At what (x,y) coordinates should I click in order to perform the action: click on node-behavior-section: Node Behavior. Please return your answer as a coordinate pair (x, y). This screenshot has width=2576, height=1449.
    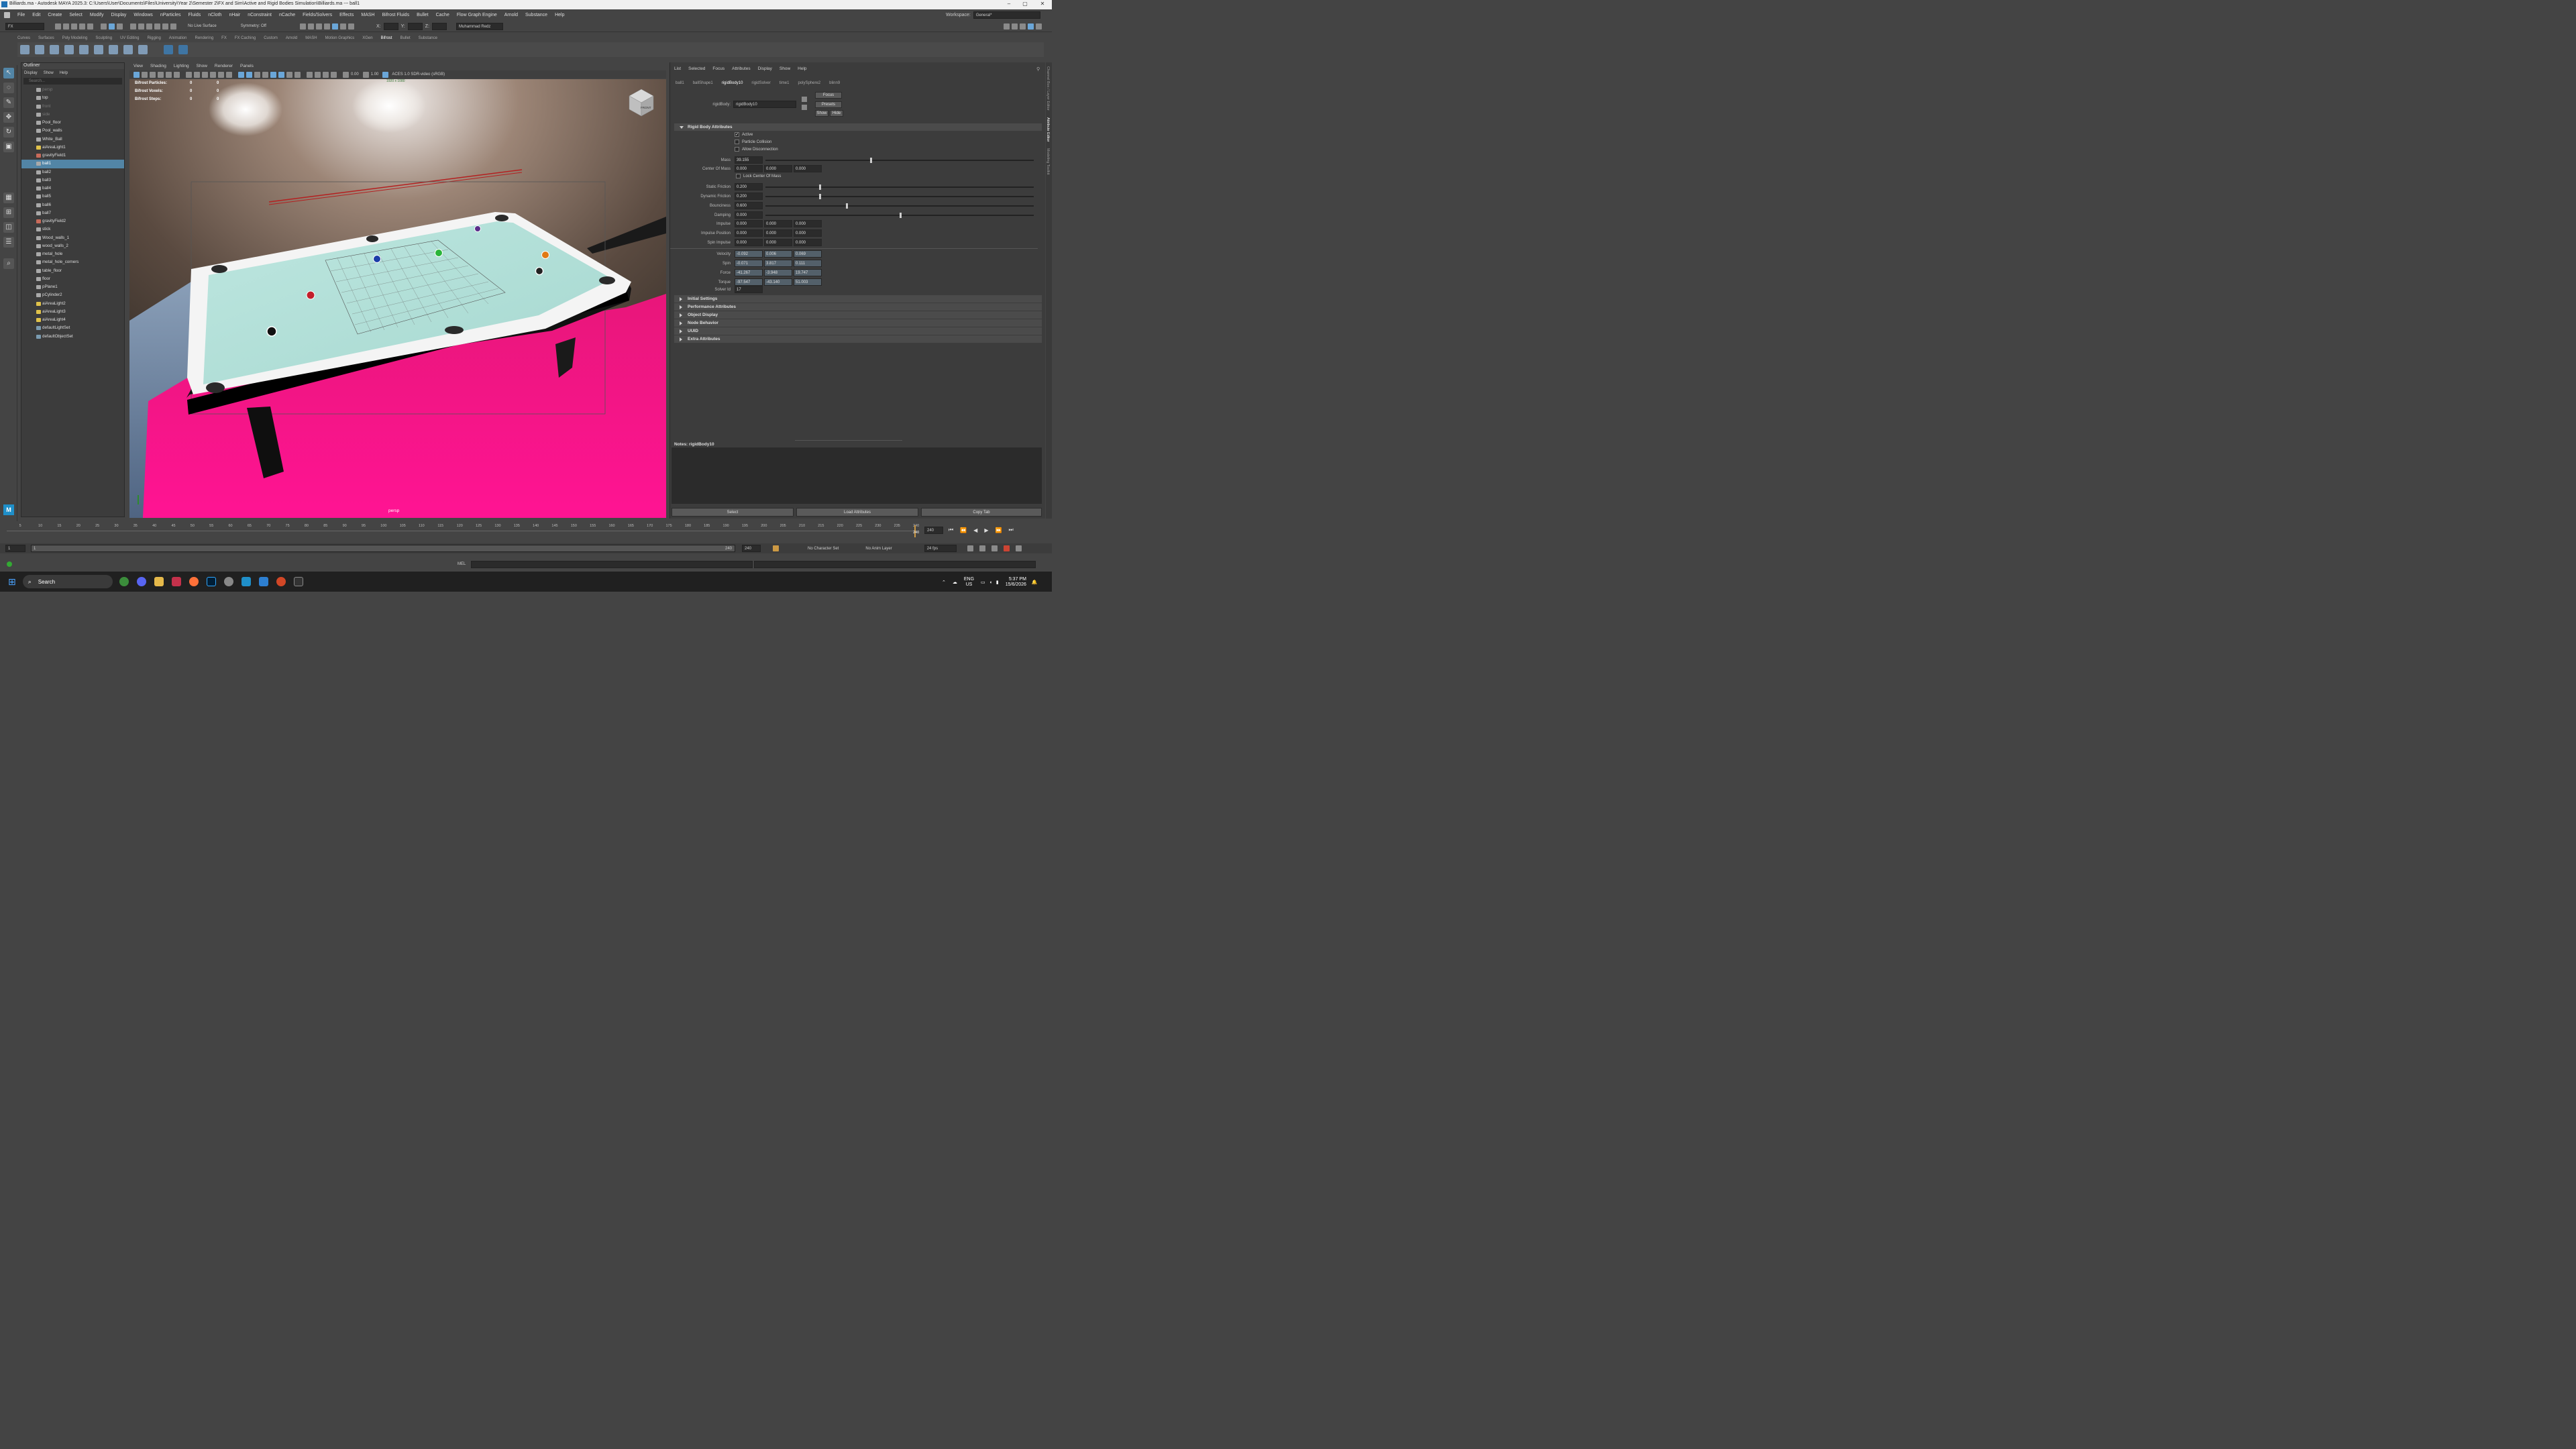
    Looking at the image, I should click on (858, 323).